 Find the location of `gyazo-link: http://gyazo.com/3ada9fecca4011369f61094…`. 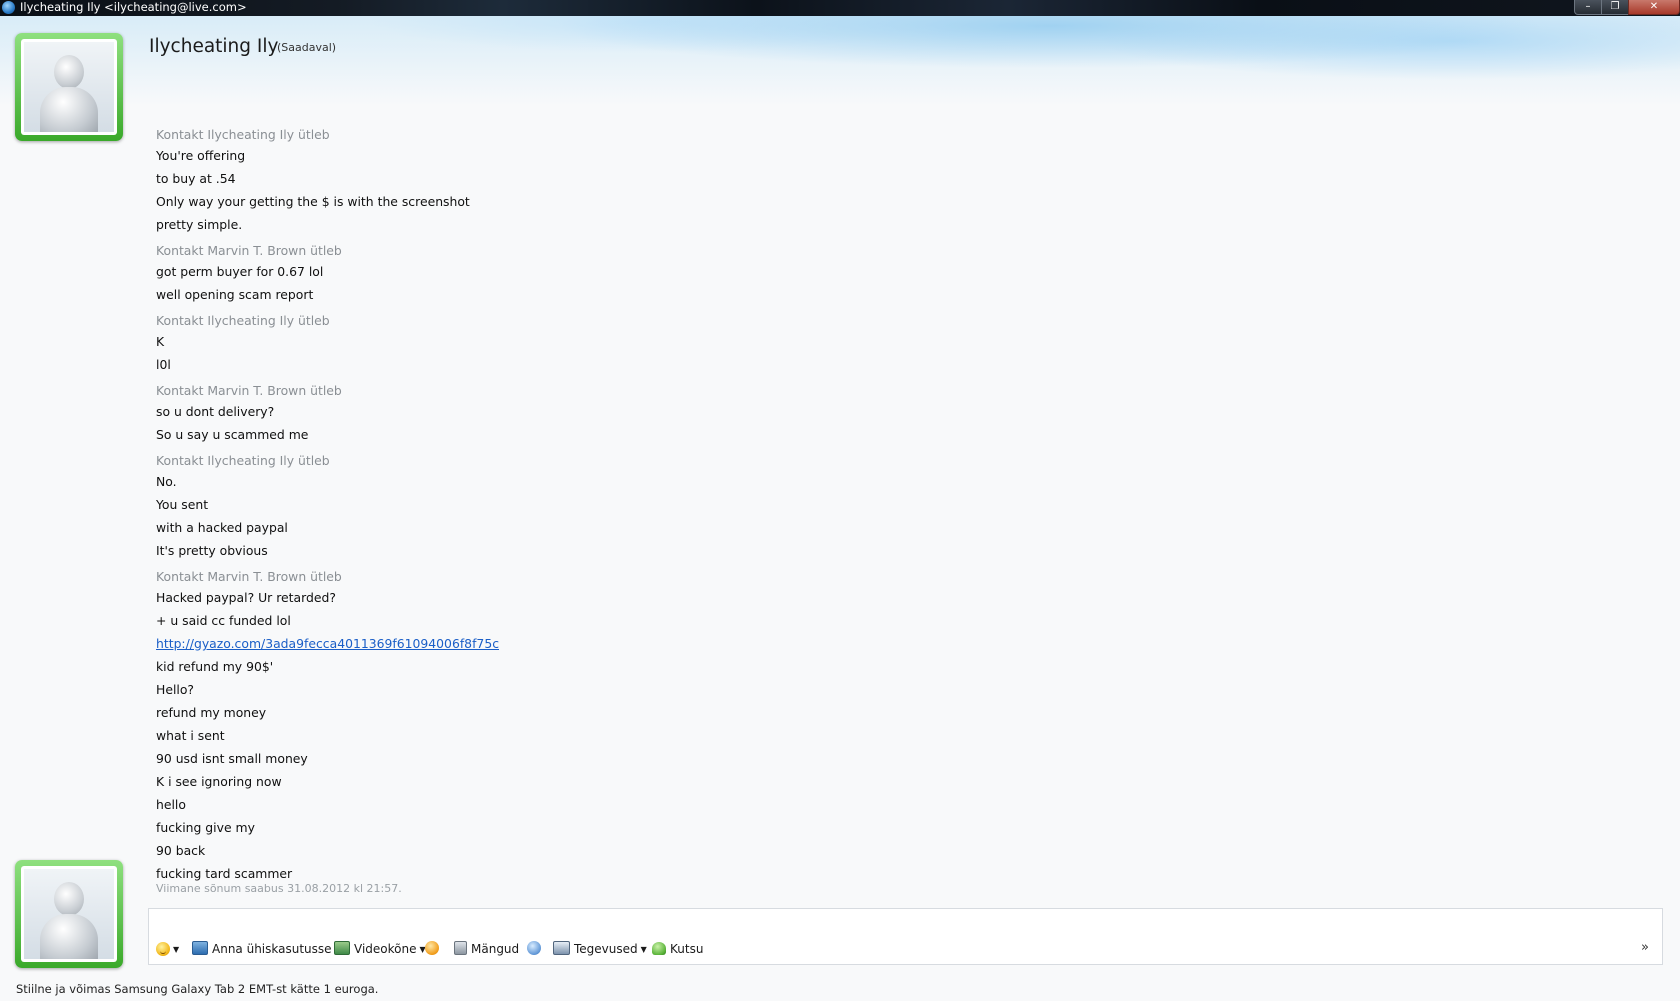

gyazo-link: http://gyazo.com/3ada9fecca4011369f61094… is located at coordinates (327, 643).